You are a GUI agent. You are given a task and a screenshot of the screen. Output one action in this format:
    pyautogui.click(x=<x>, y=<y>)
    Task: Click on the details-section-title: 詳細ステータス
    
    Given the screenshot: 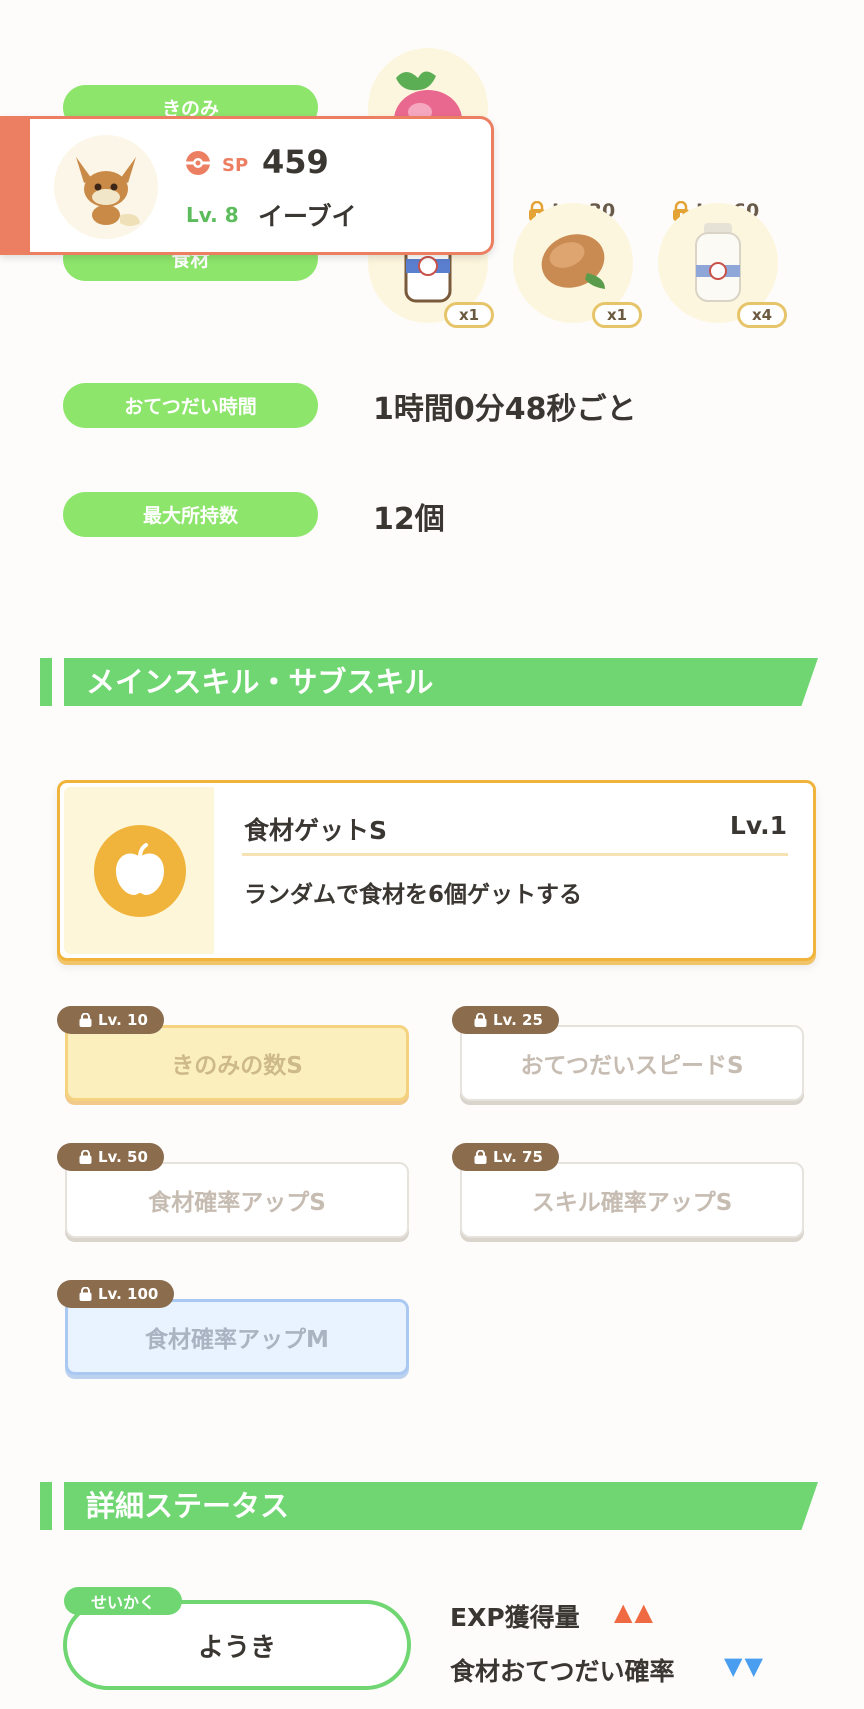 What is the action you would take?
    pyautogui.click(x=188, y=1506)
    